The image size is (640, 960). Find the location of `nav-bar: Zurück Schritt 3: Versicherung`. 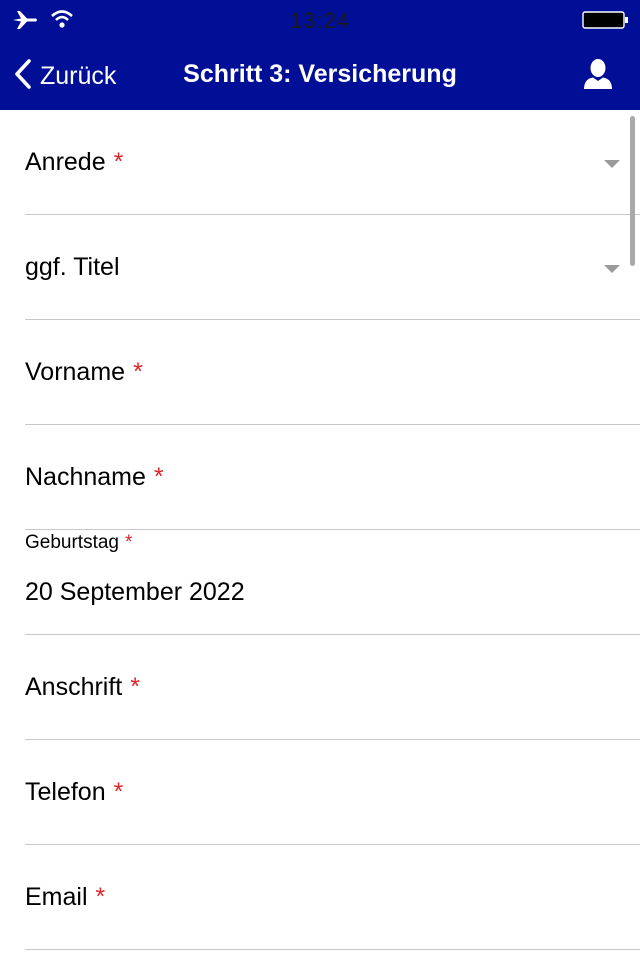

nav-bar: Zurück Schritt 3: Versicherung is located at coordinates (320, 75).